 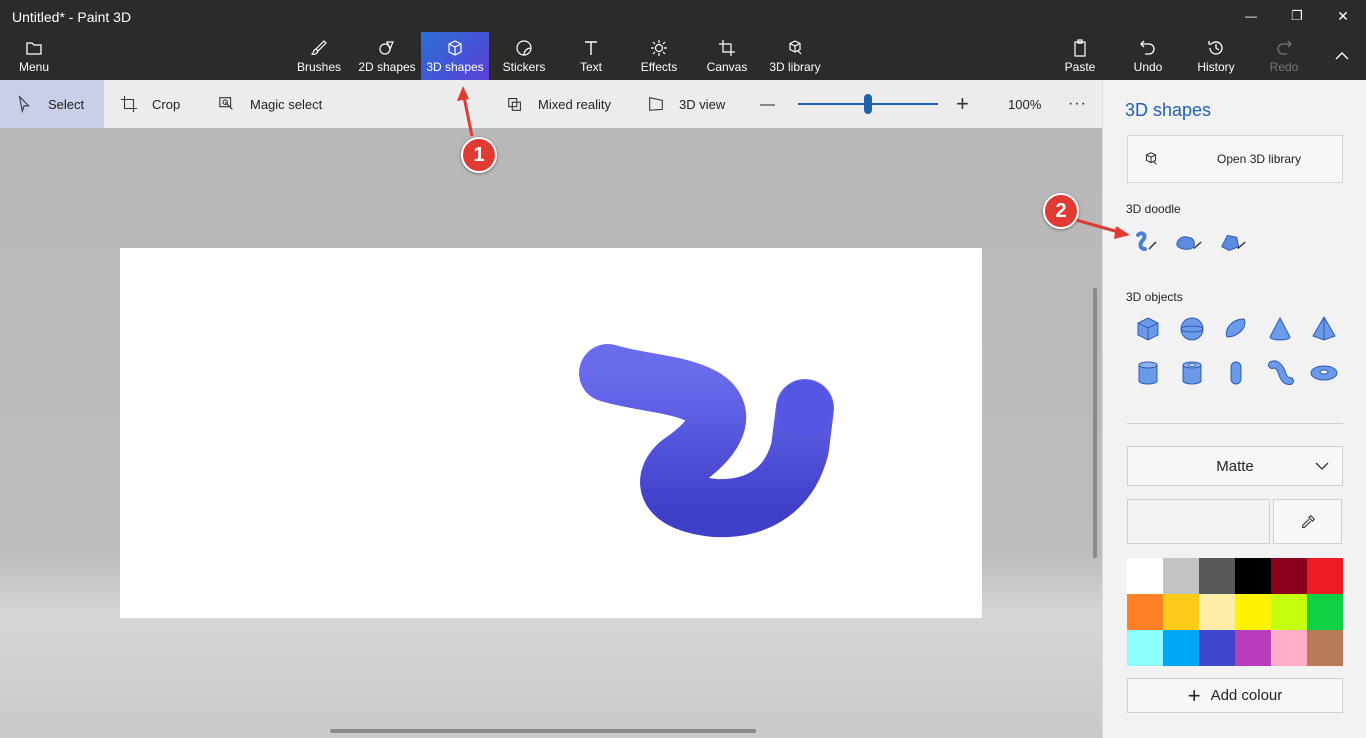 I want to click on callout-2-label: 2, so click(x=1060, y=211).